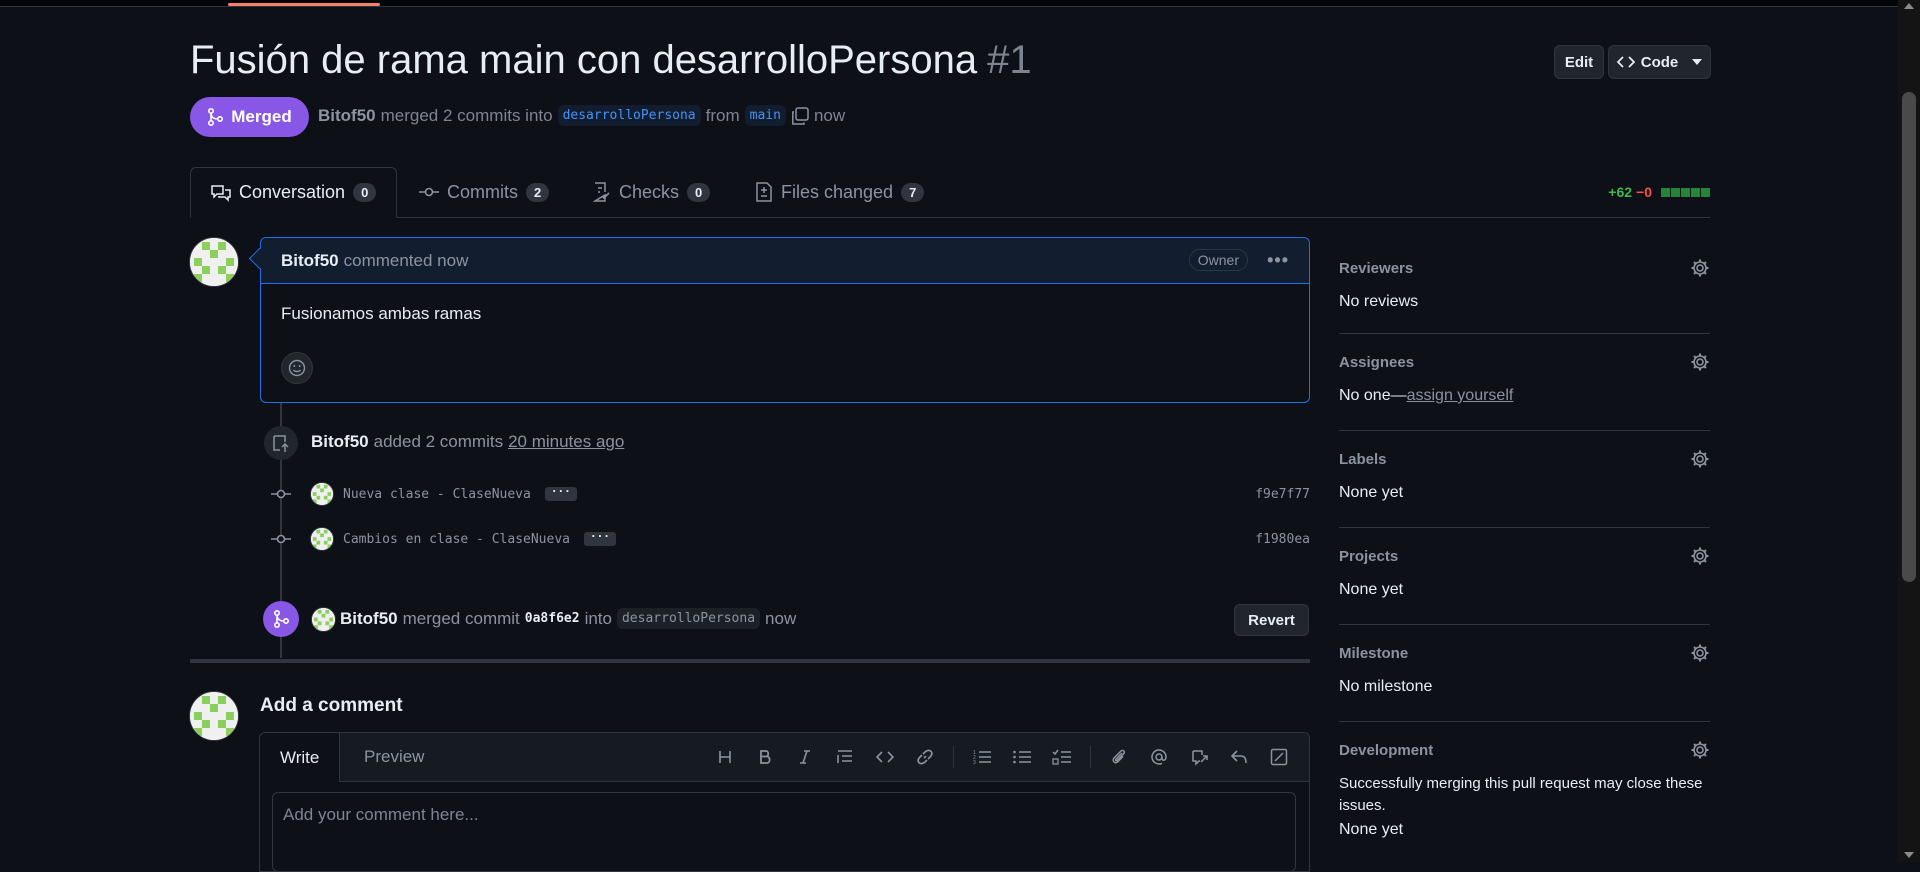 The height and width of the screenshot is (872, 1920). I want to click on comment-action: commented now, so click(406, 260).